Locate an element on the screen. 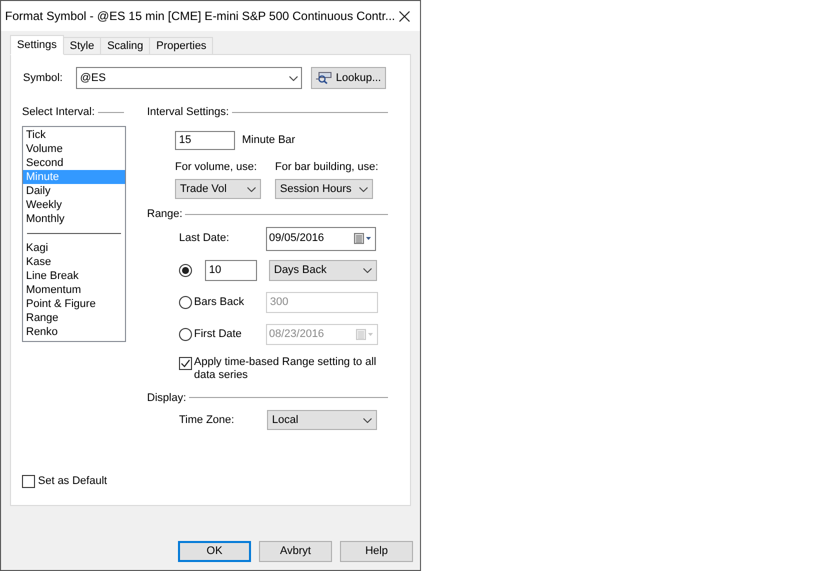  list-item: Volume is located at coordinates (74, 149).